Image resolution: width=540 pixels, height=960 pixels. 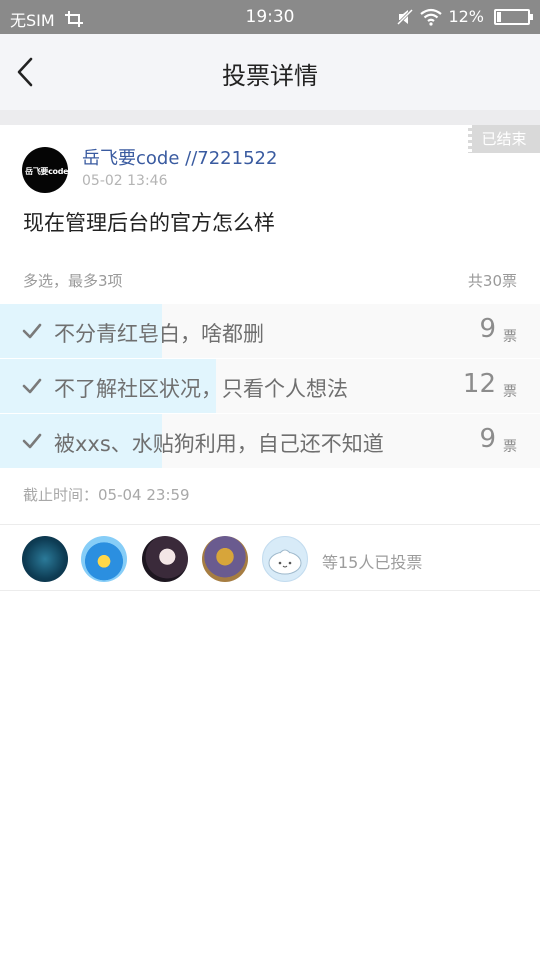 What do you see at coordinates (106, 495) in the screenshot?
I see `deadline-text: 截止时间：05-04 23:59` at bounding box center [106, 495].